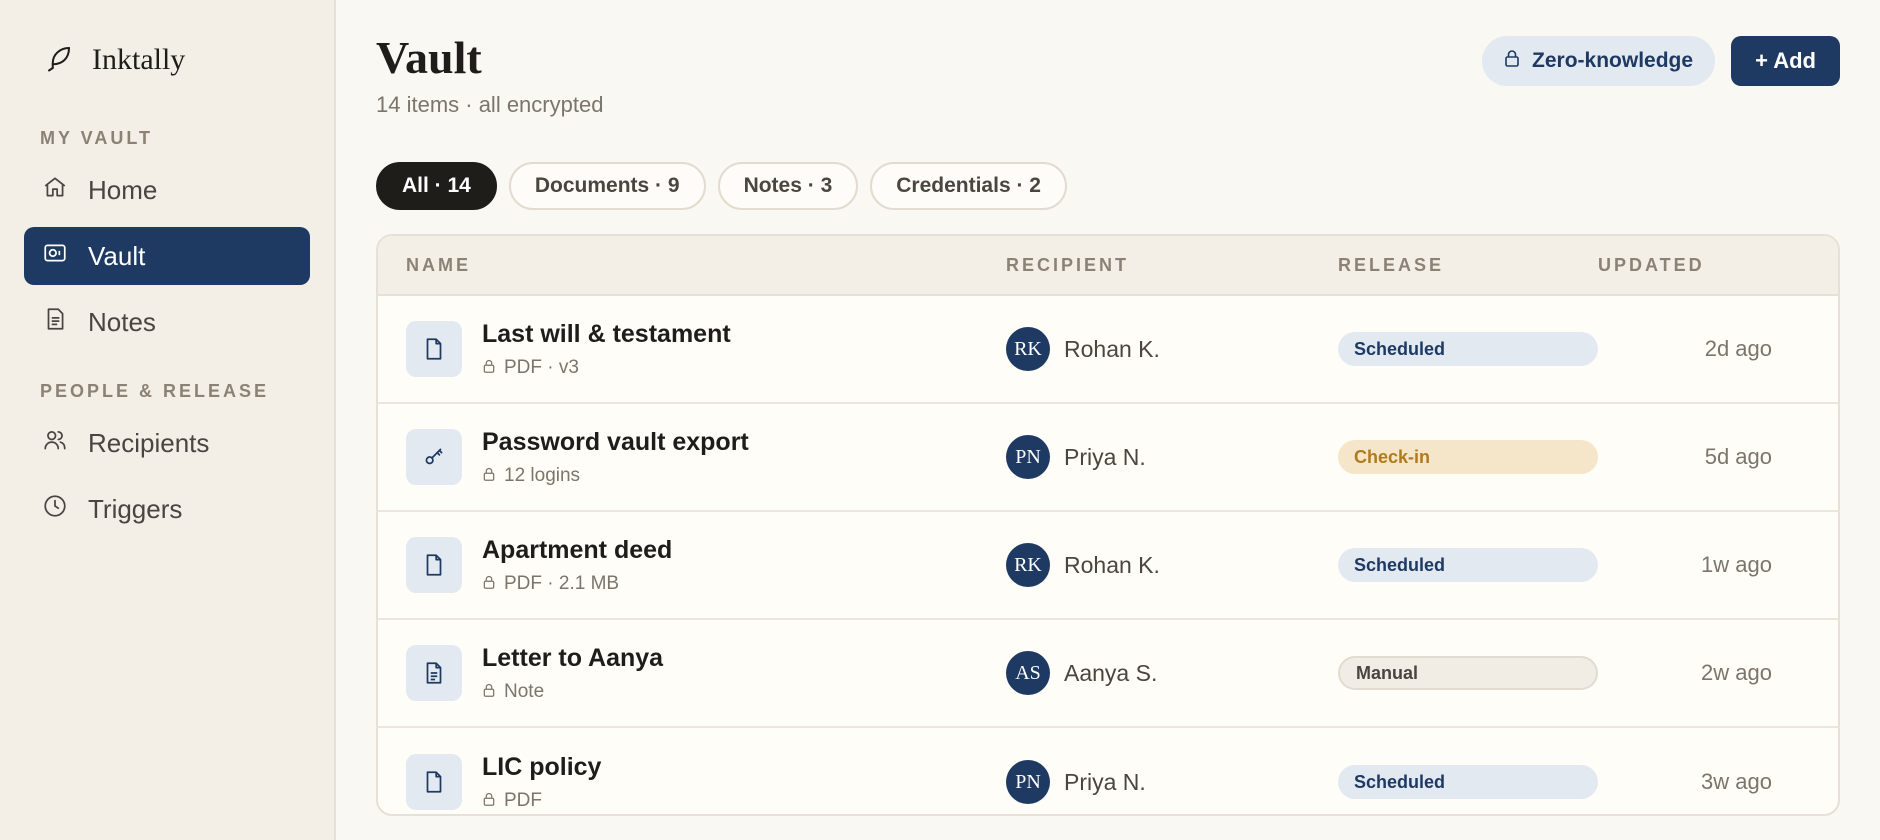  Describe the element at coordinates (55, 322) in the screenshot. I see `notes-icon` at that location.